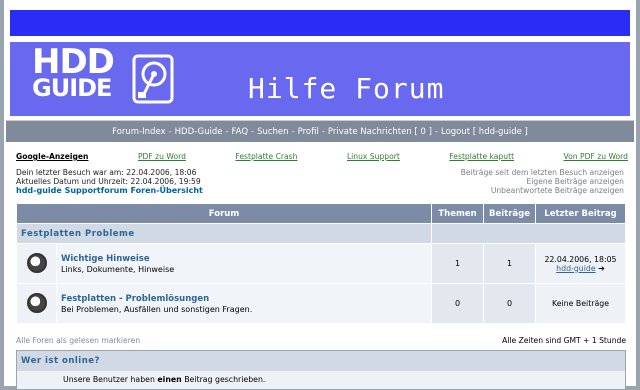 This screenshot has height=390, width=640. I want to click on mark-all-read-link: Alle Foren als gelesen markieren, so click(78, 340).